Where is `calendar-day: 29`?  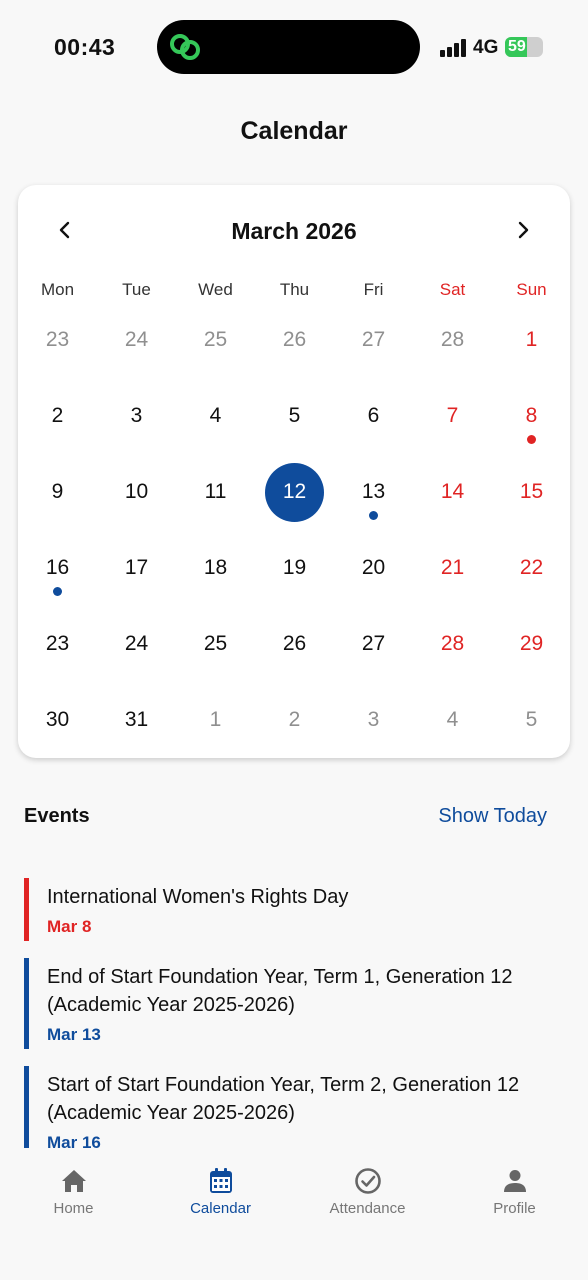
calendar-day: 29 is located at coordinates (531, 644).